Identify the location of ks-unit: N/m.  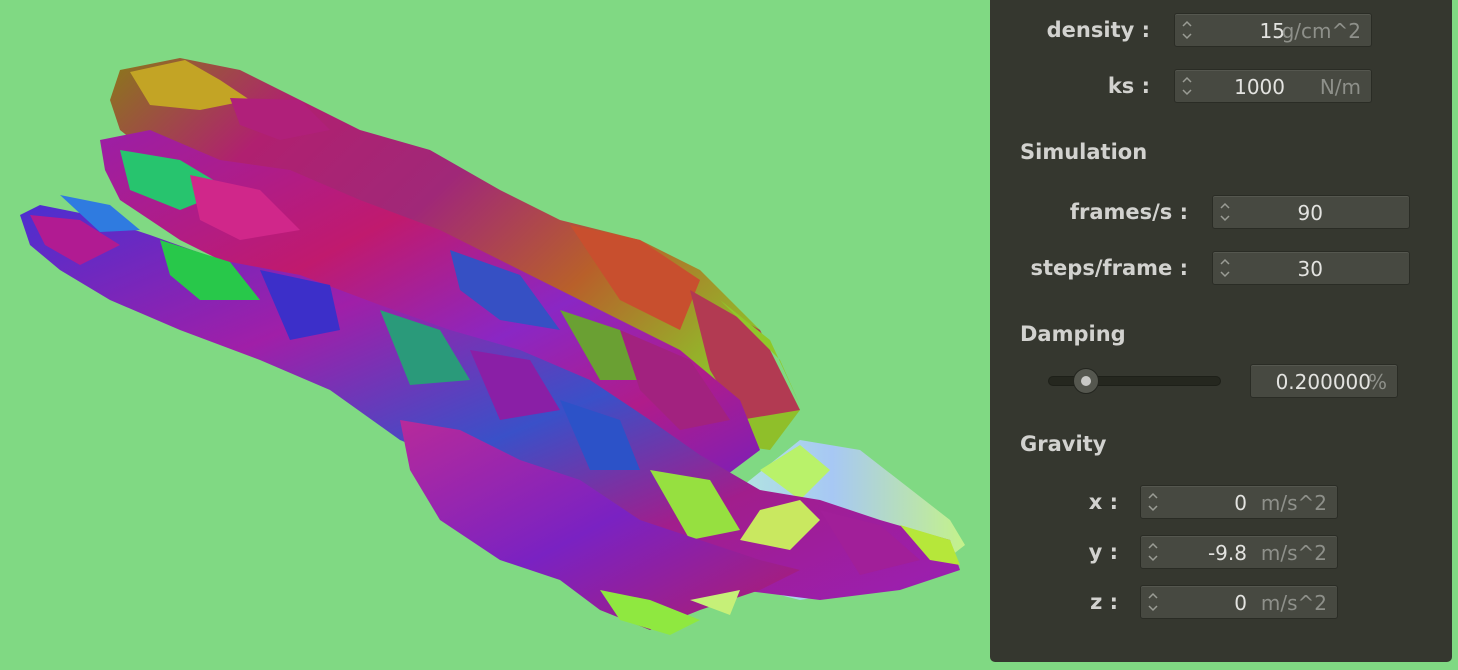
(1340, 87).